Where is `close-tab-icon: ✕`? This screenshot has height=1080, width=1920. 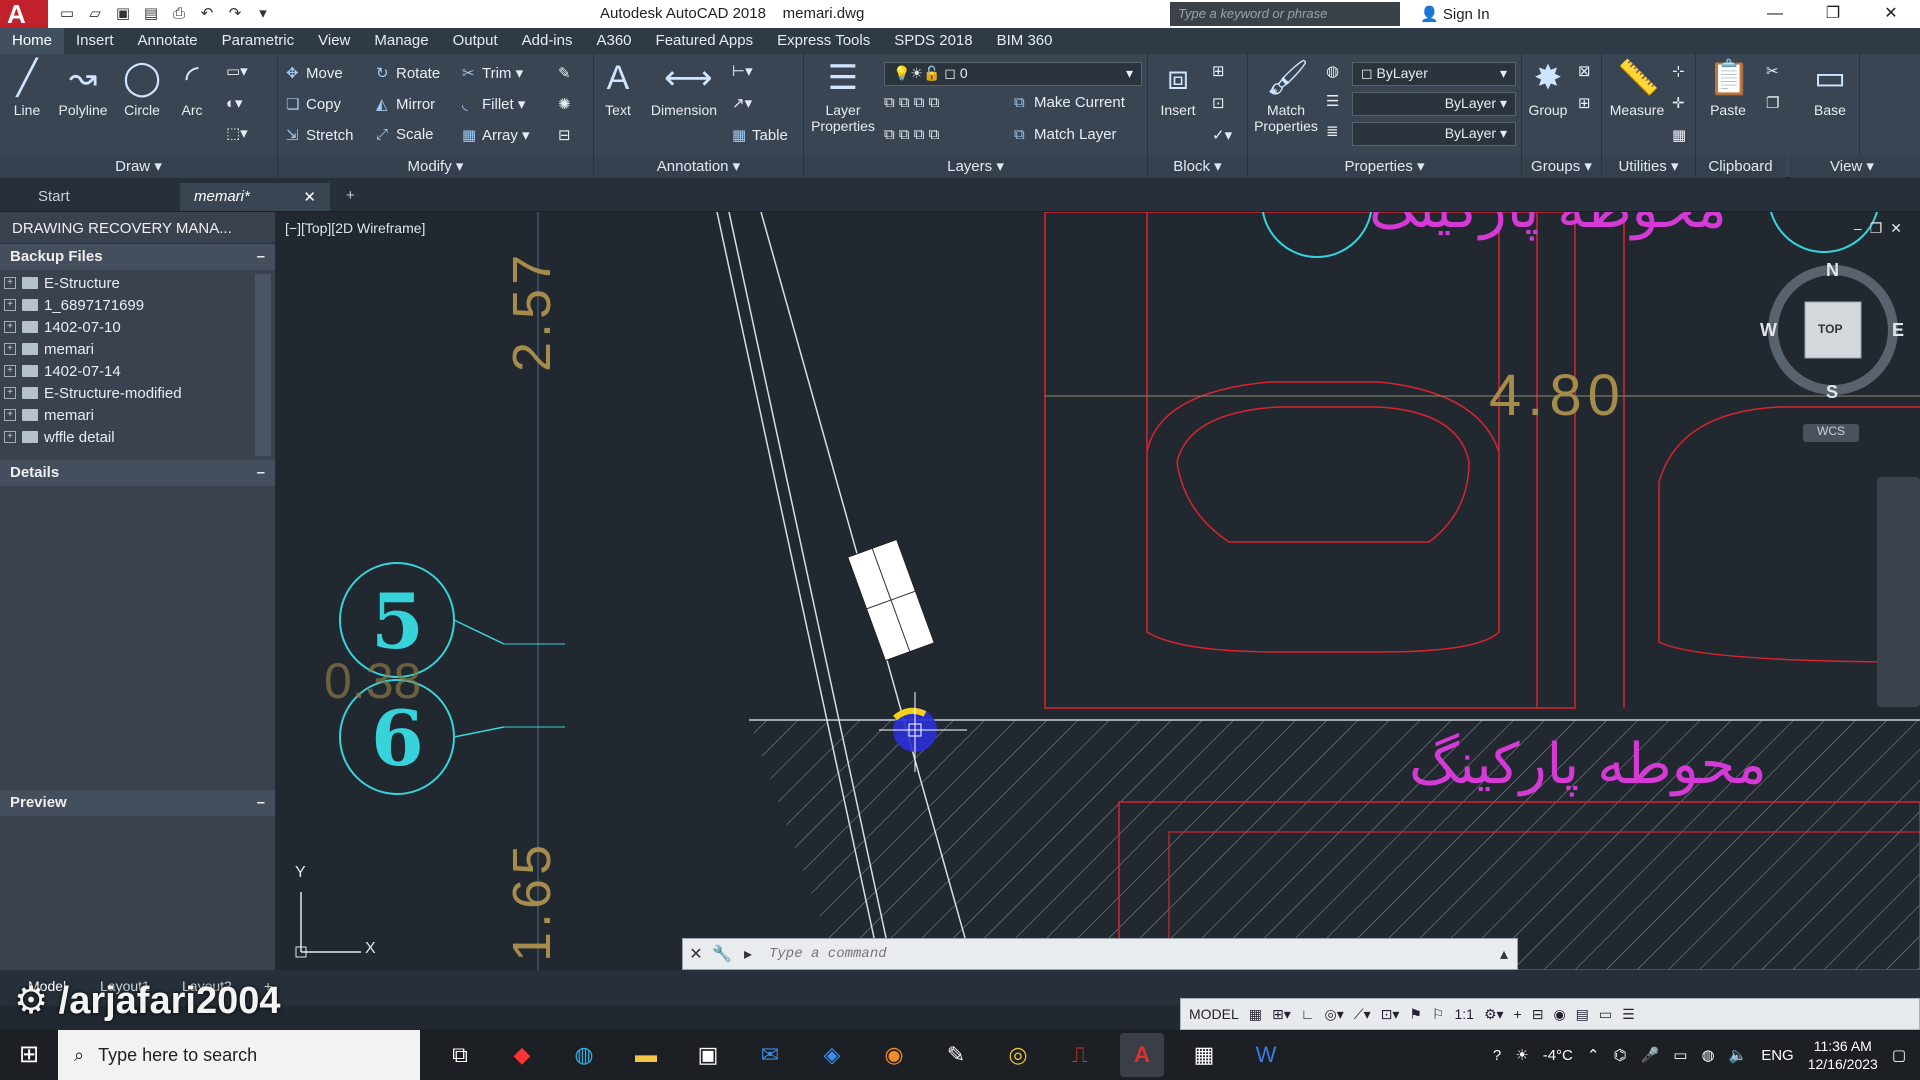 close-tab-icon: ✕ is located at coordinates (309, 197).